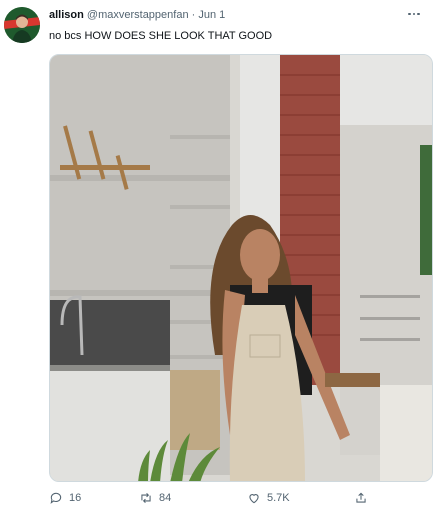 The image size is (438, 507). I want to click on author-name: allison, so click(66, 15).